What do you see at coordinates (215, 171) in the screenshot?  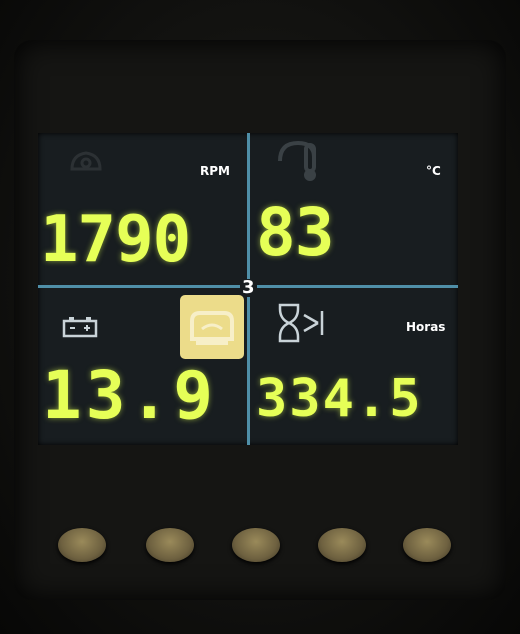 I see `rpm-unit-label: RPM` at bounding box center [215, 171].